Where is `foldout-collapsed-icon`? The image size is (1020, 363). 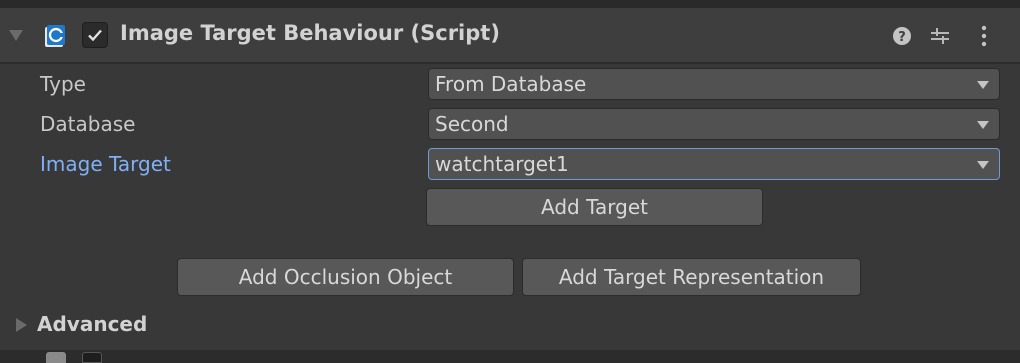 foldout-collapsed-icon is located at coordinates (21, 325).